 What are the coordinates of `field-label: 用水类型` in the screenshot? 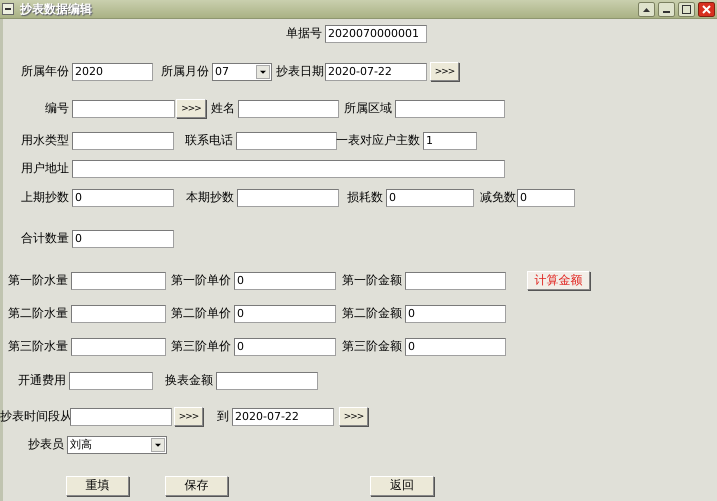 It's located at (45, 140).